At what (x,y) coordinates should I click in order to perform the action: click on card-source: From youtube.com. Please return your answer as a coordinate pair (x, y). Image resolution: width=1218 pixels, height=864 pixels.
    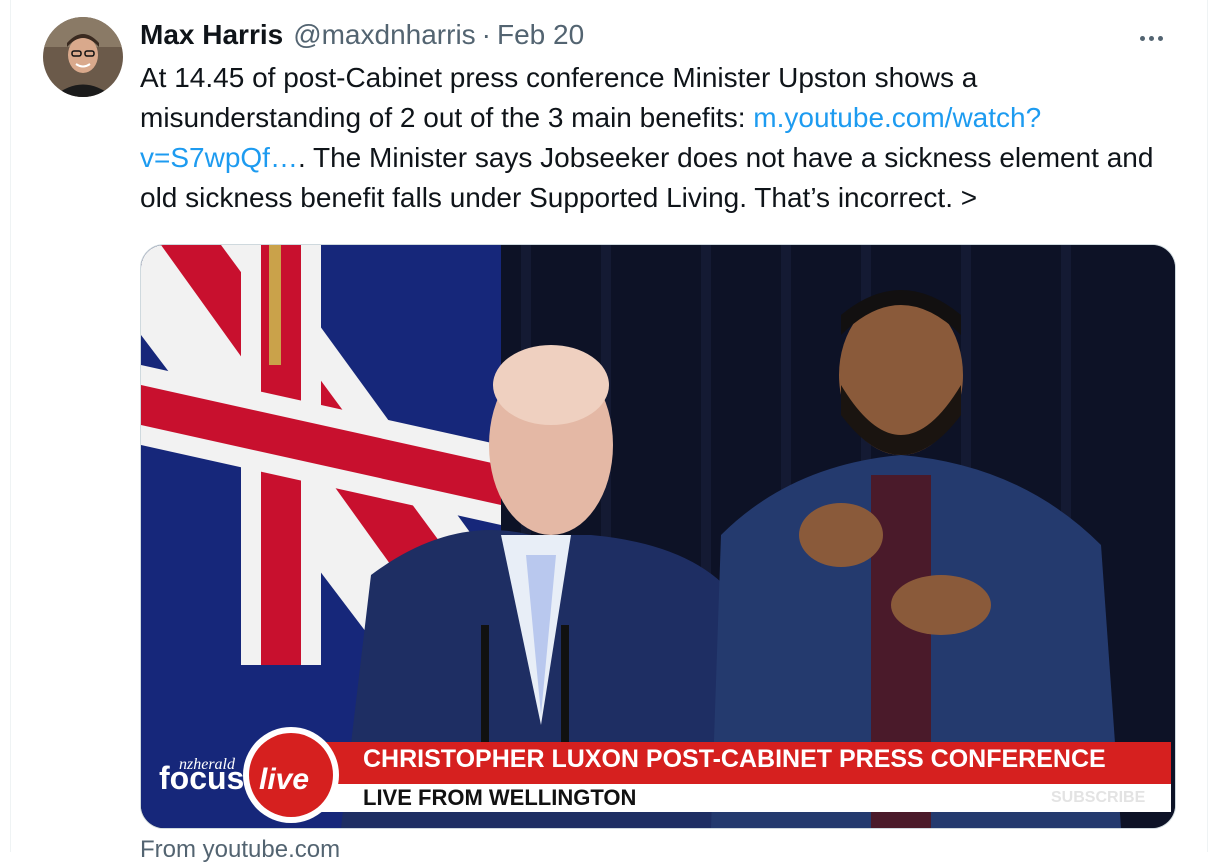
    Looking at the image, I should click on (240, 849).